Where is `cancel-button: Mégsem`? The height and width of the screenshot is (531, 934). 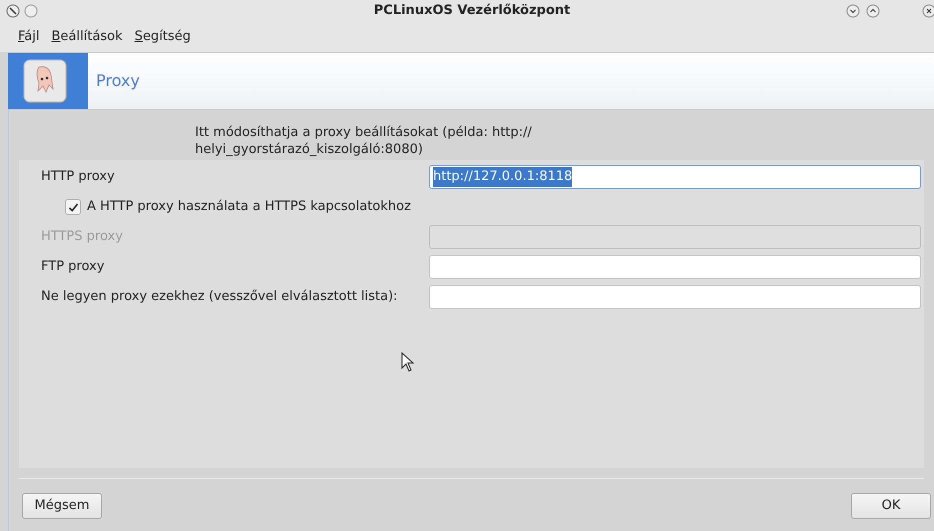 cancel-button: Mégsem is located at coordinates (62, 506).